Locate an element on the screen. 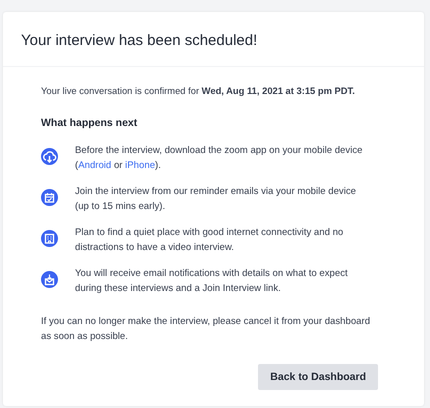 This screenshot has width=430, height=408. download-icon is located at coordinates (49, 156).